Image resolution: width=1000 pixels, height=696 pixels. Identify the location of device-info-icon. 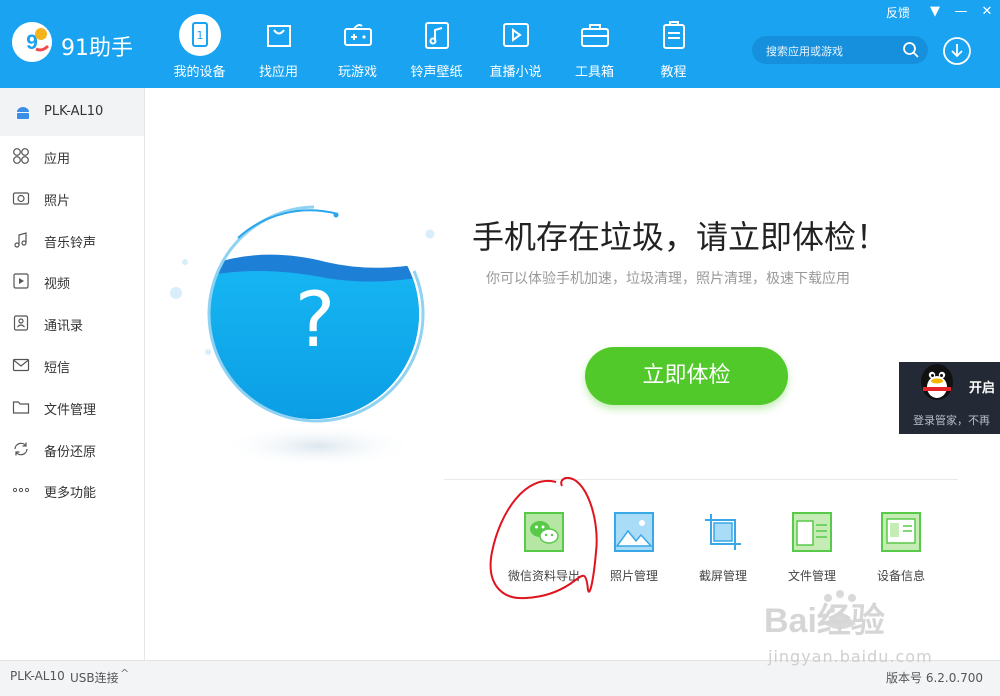
(901, 532).